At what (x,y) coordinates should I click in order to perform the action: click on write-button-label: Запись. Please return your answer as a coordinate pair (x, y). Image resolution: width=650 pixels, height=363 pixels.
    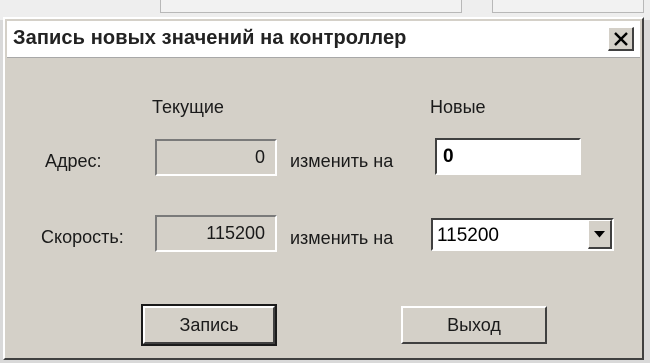
    Looking at the image, I should click on (209, 325).